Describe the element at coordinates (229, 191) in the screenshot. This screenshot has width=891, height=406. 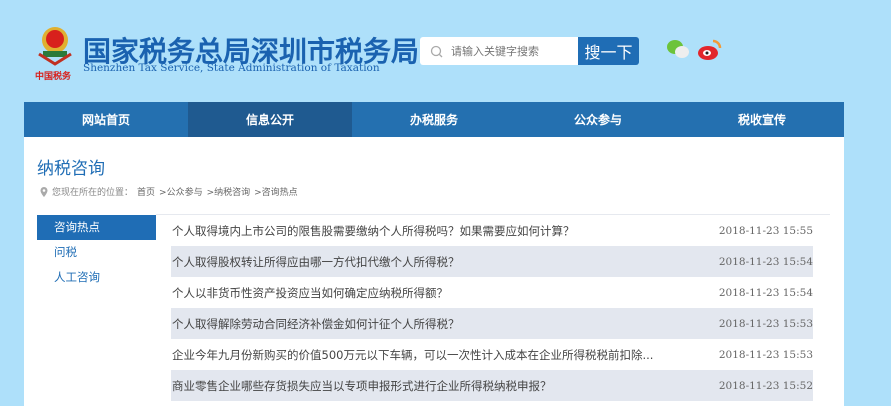
I see `breadcrumb-consult: >纳税咨询` at that location.